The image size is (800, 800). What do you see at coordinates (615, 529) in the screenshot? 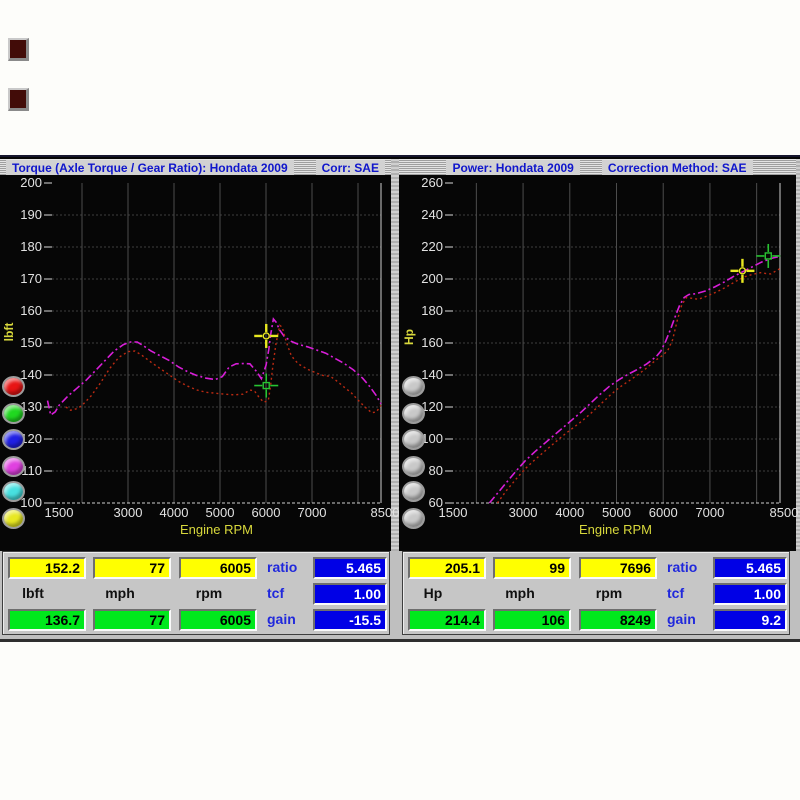
I see `power-x-axis-label: Engine RPM` at bounding box center [615, 529].